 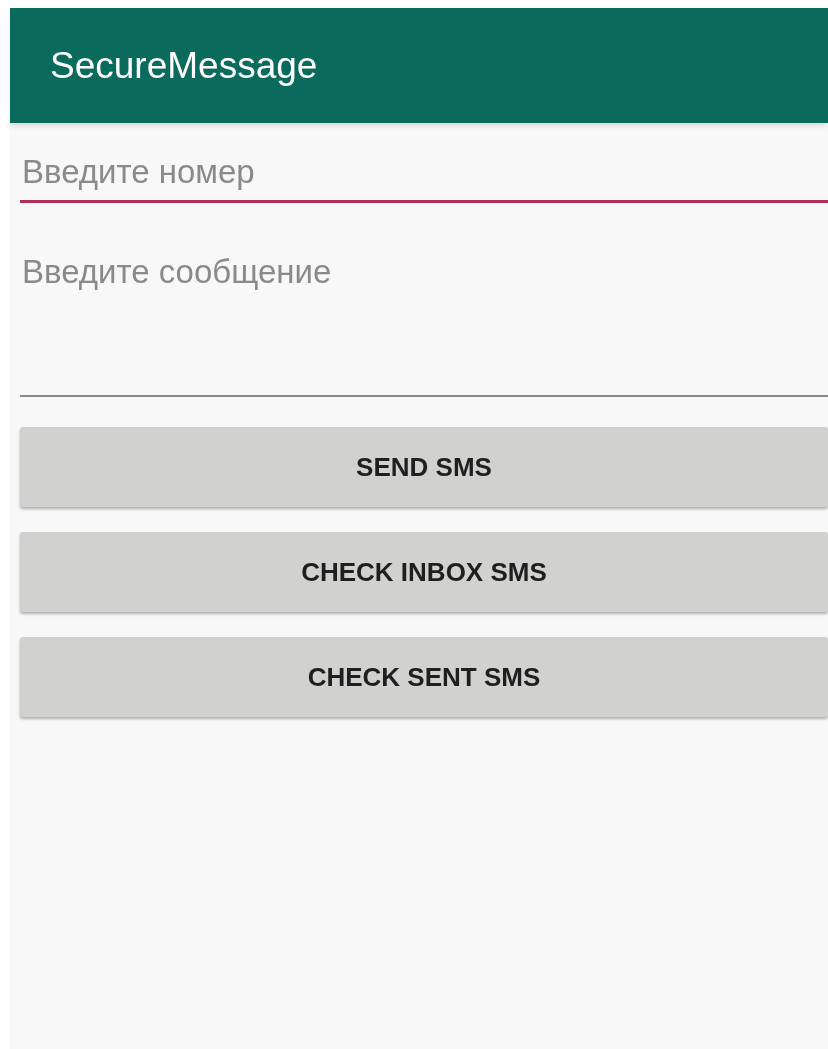 What do you see at coordinates (424, 169) in the screenshot?
I see `input-field: Введите номер` at bounding box center [424, 169].